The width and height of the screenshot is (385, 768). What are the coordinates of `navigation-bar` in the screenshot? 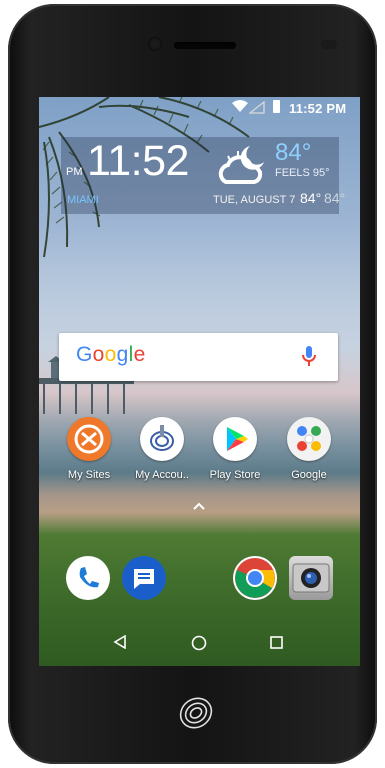 It's located at (199, 643).